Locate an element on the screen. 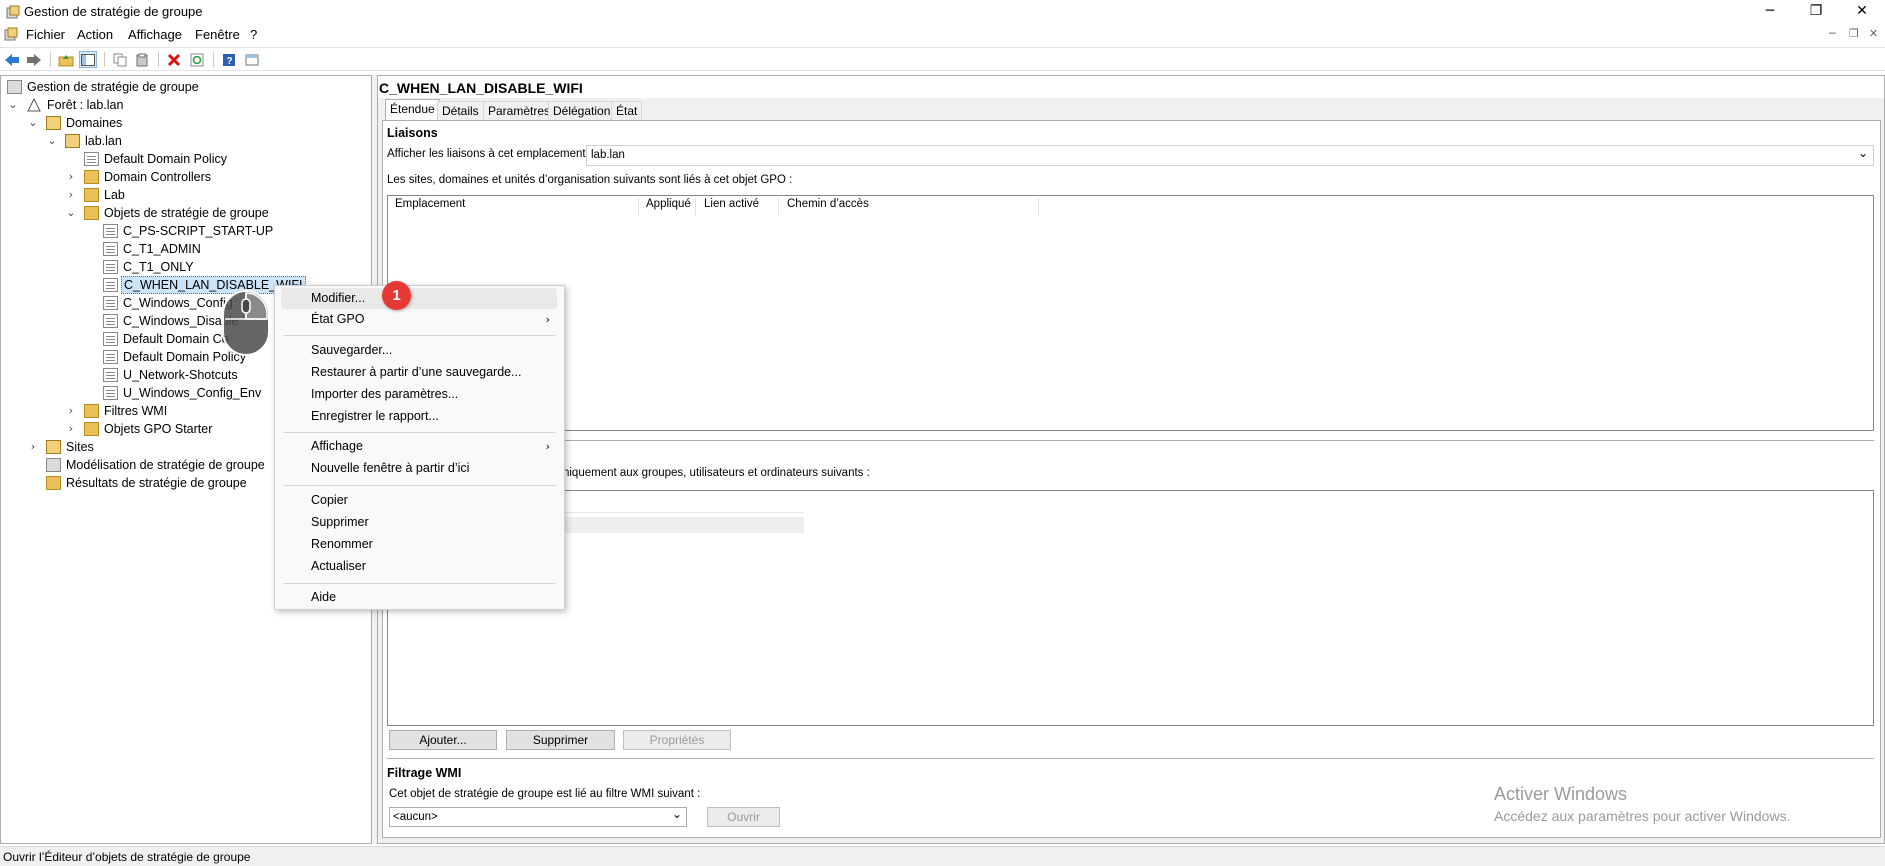 Image resolution: width=1885 pixels, height=866 pixels. gpo-title: C_WHEN_LAN_DISABLE_WIFI is located at coordinates (481, 88).